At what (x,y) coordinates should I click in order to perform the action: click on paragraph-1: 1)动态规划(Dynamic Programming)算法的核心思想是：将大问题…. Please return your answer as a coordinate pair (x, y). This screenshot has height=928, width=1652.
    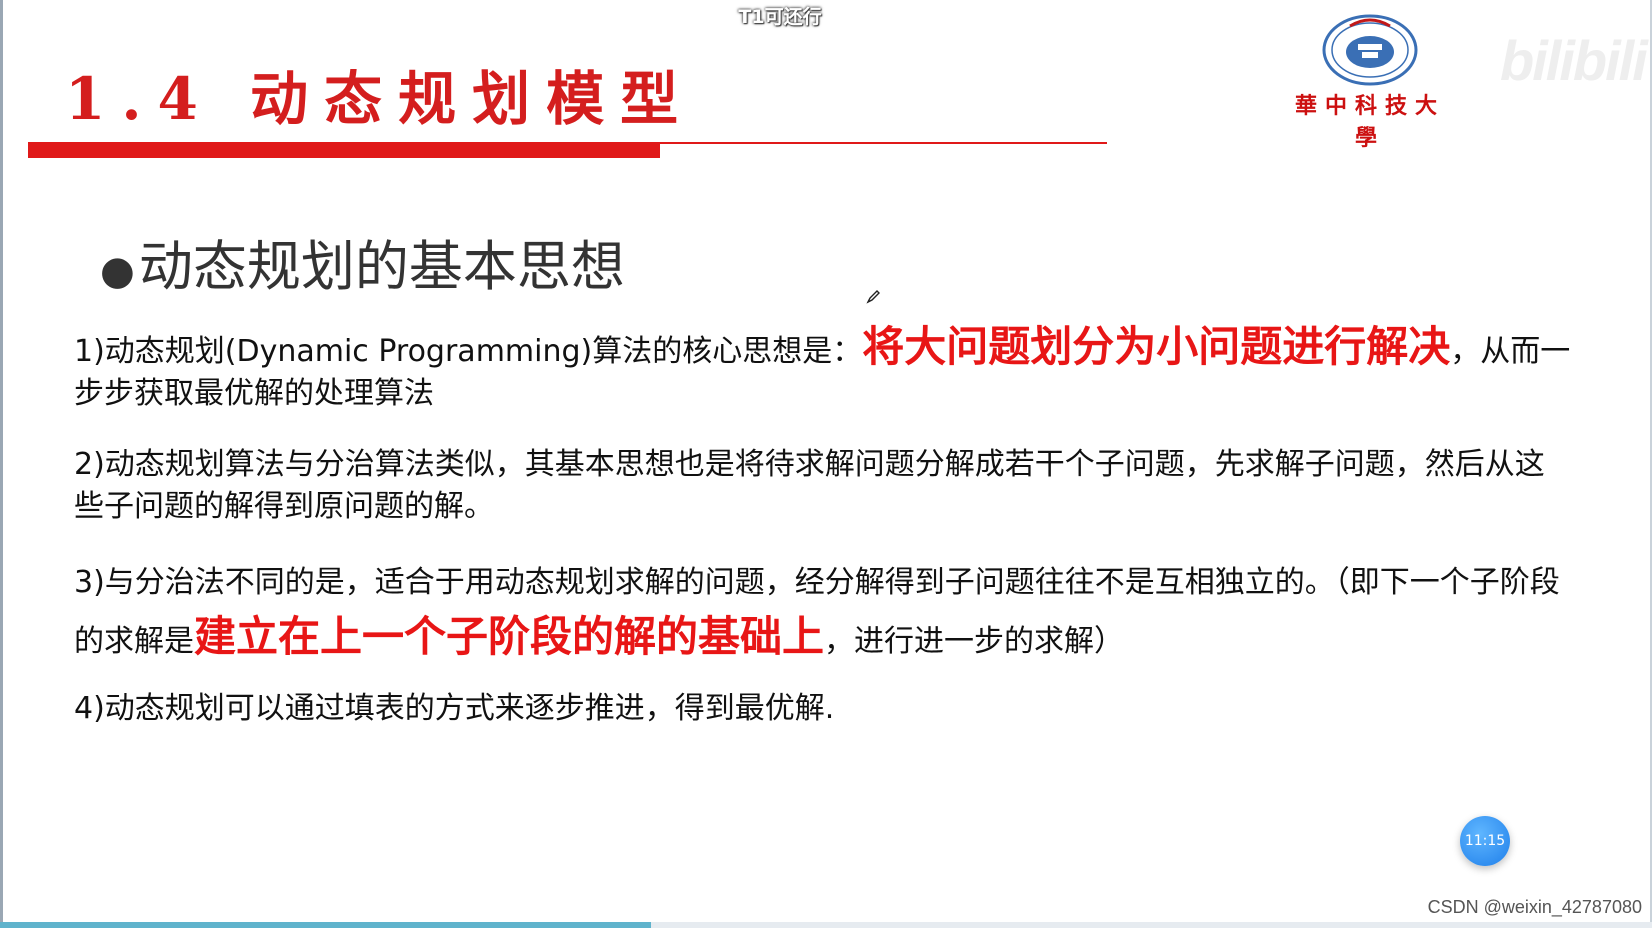
    Looking at the image, I should click on (824, 370).